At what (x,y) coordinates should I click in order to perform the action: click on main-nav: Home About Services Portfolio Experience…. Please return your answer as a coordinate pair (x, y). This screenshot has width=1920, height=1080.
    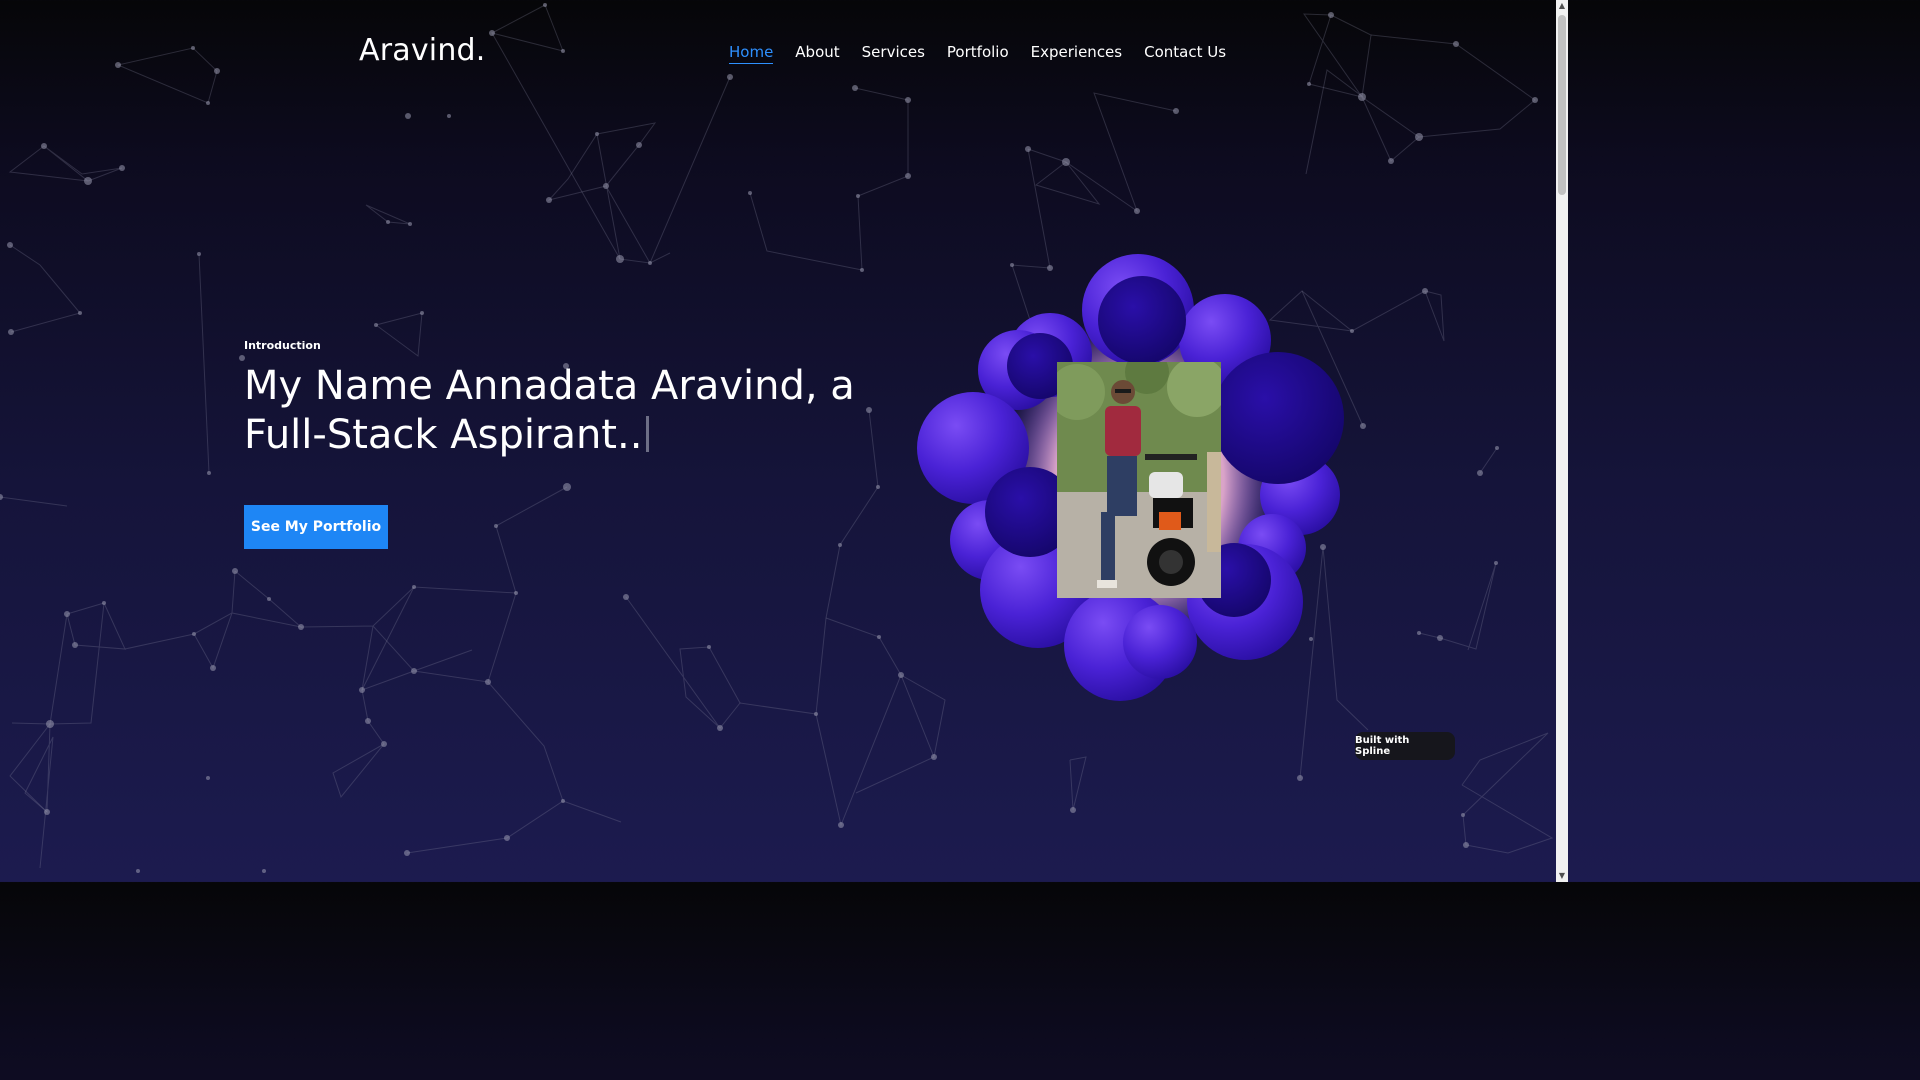
    Looking at the image, I should click on (977, 53).